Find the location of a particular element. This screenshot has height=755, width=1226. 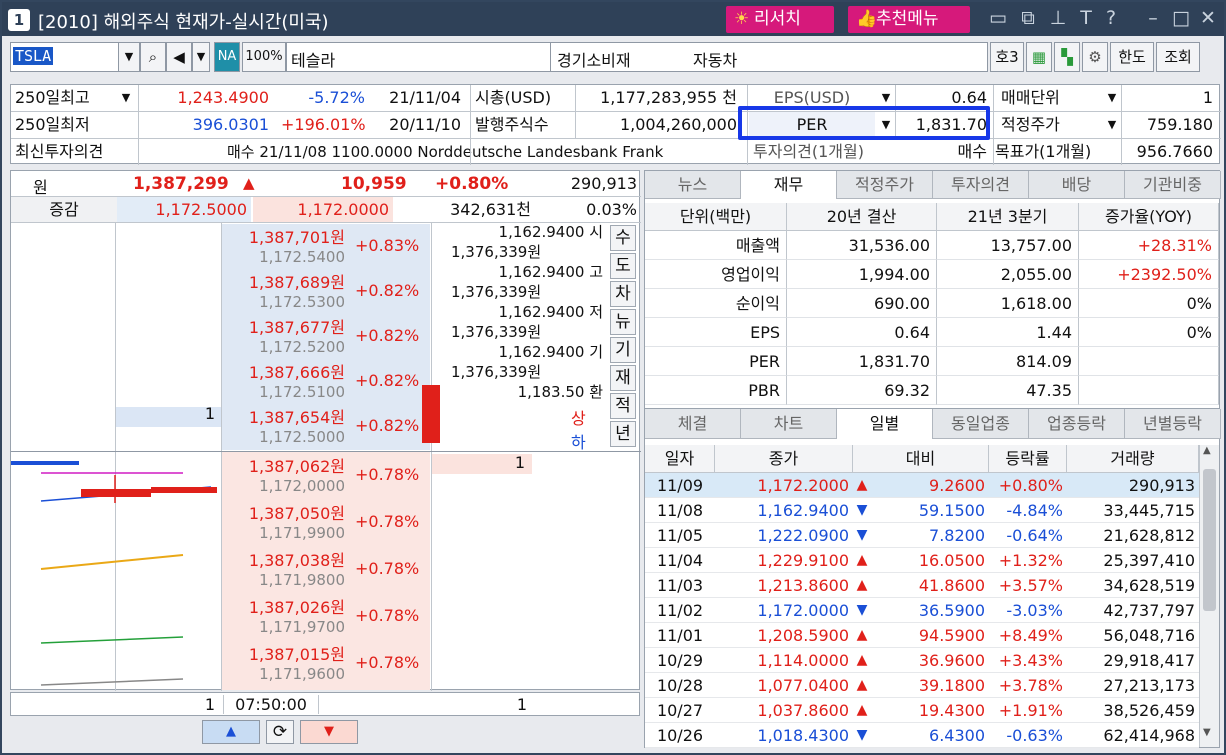

tab-0: 뉴스 is located at coordinates (693, 185).